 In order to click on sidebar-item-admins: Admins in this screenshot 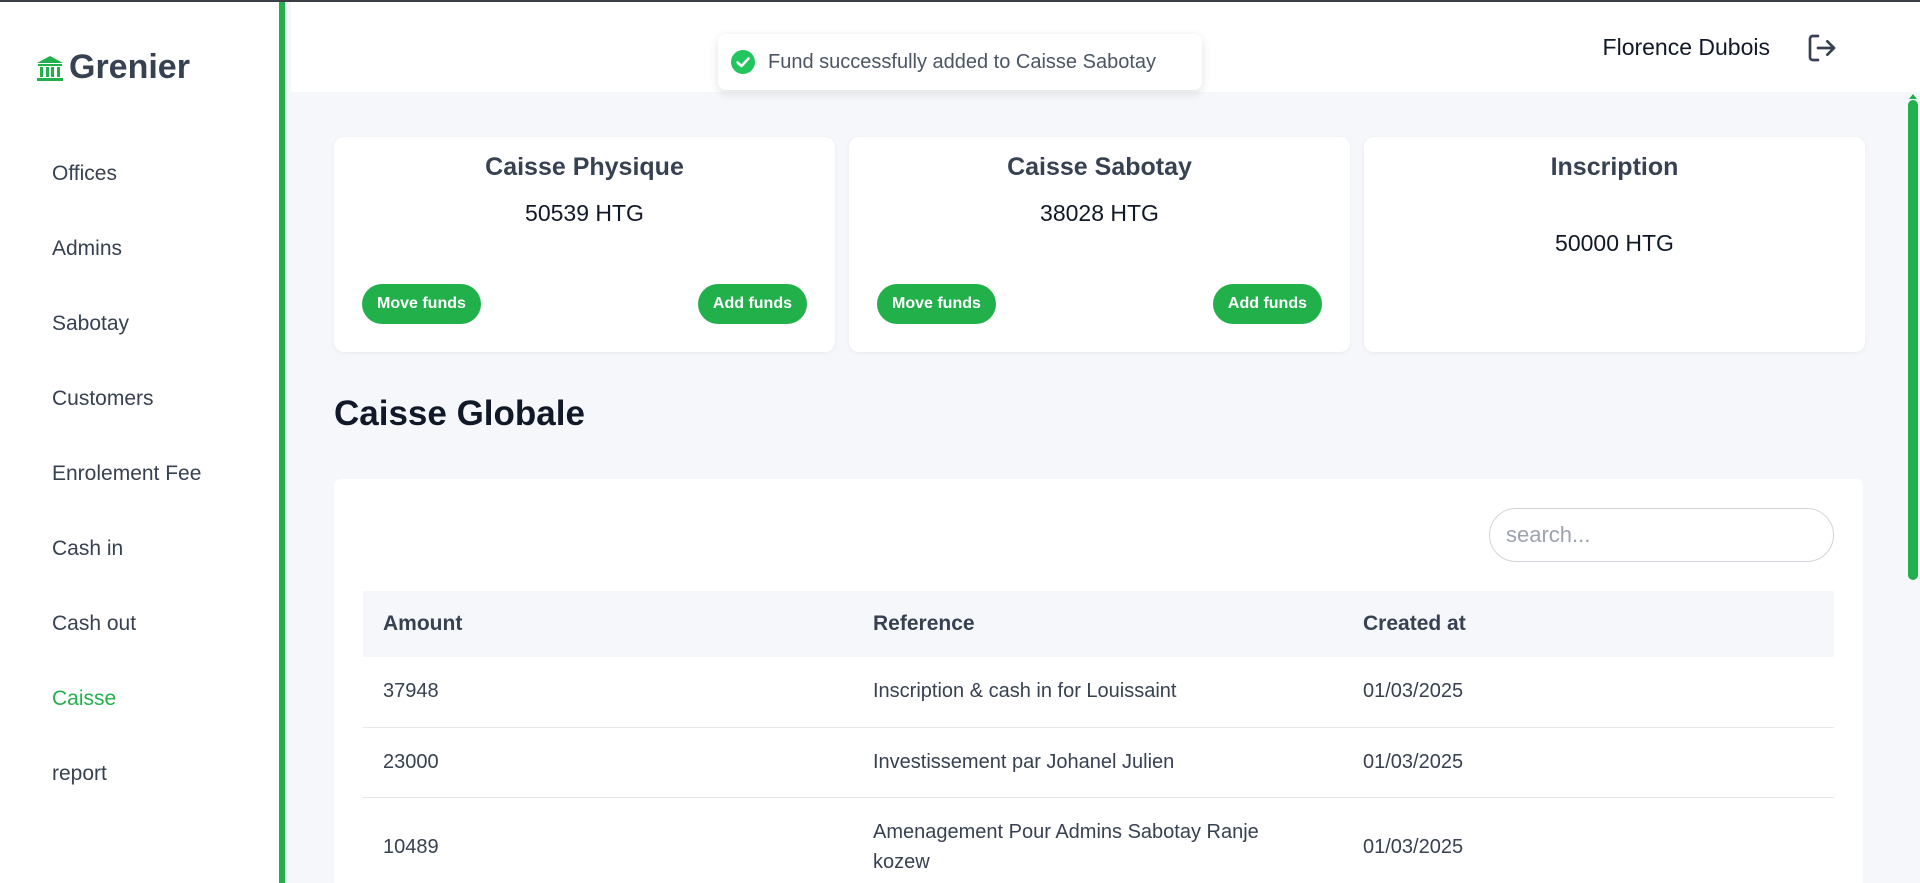, I will do `click(126, 264)`.